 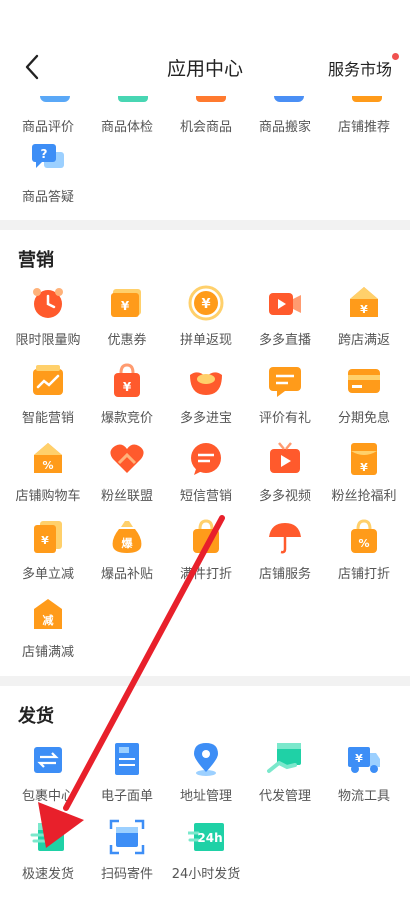 I want to click on app-item-cross-store: ¥ 跨店满返, so click(x=364, y=324).